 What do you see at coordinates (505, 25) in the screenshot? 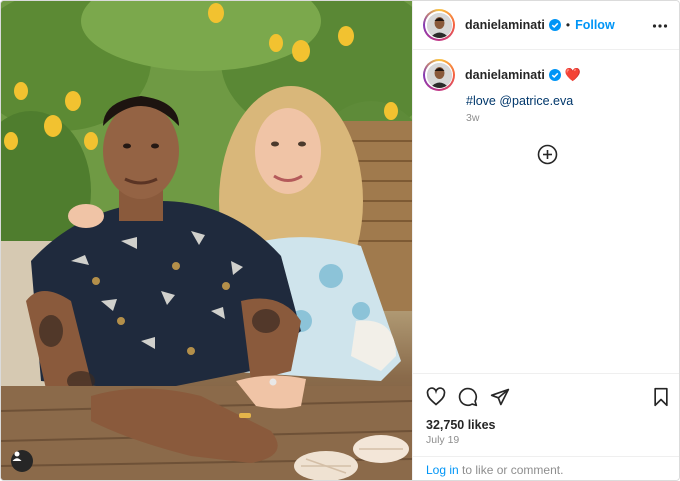
I see `username-link: danielaminati` at bounding box center [505, 25].